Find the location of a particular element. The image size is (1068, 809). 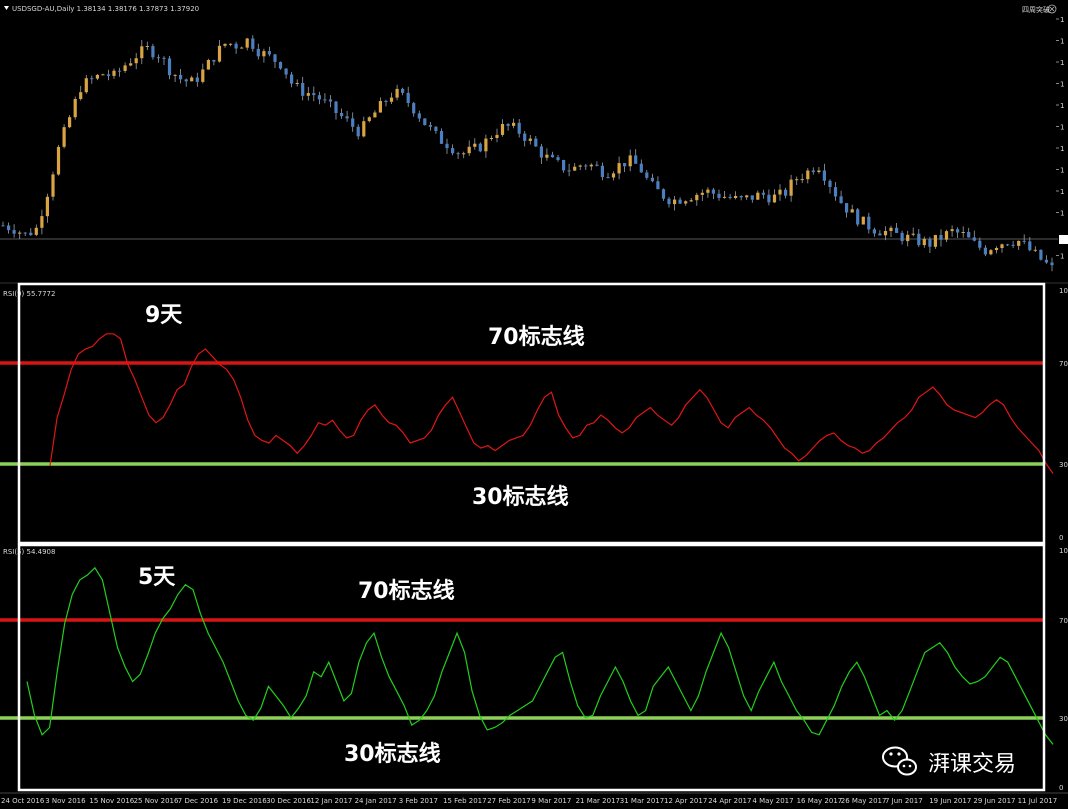

date-axis-label: 21 Mar 2017 is located at coordinates (598, 801).